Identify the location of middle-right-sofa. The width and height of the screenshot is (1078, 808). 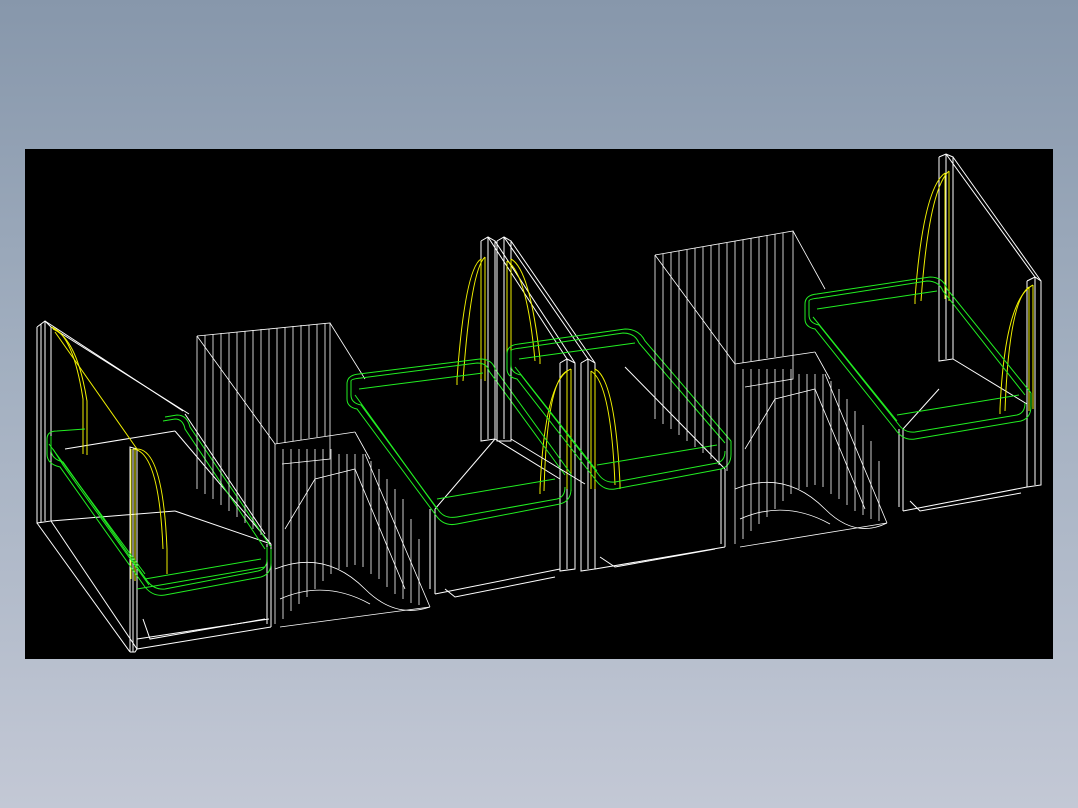
(614, 404).